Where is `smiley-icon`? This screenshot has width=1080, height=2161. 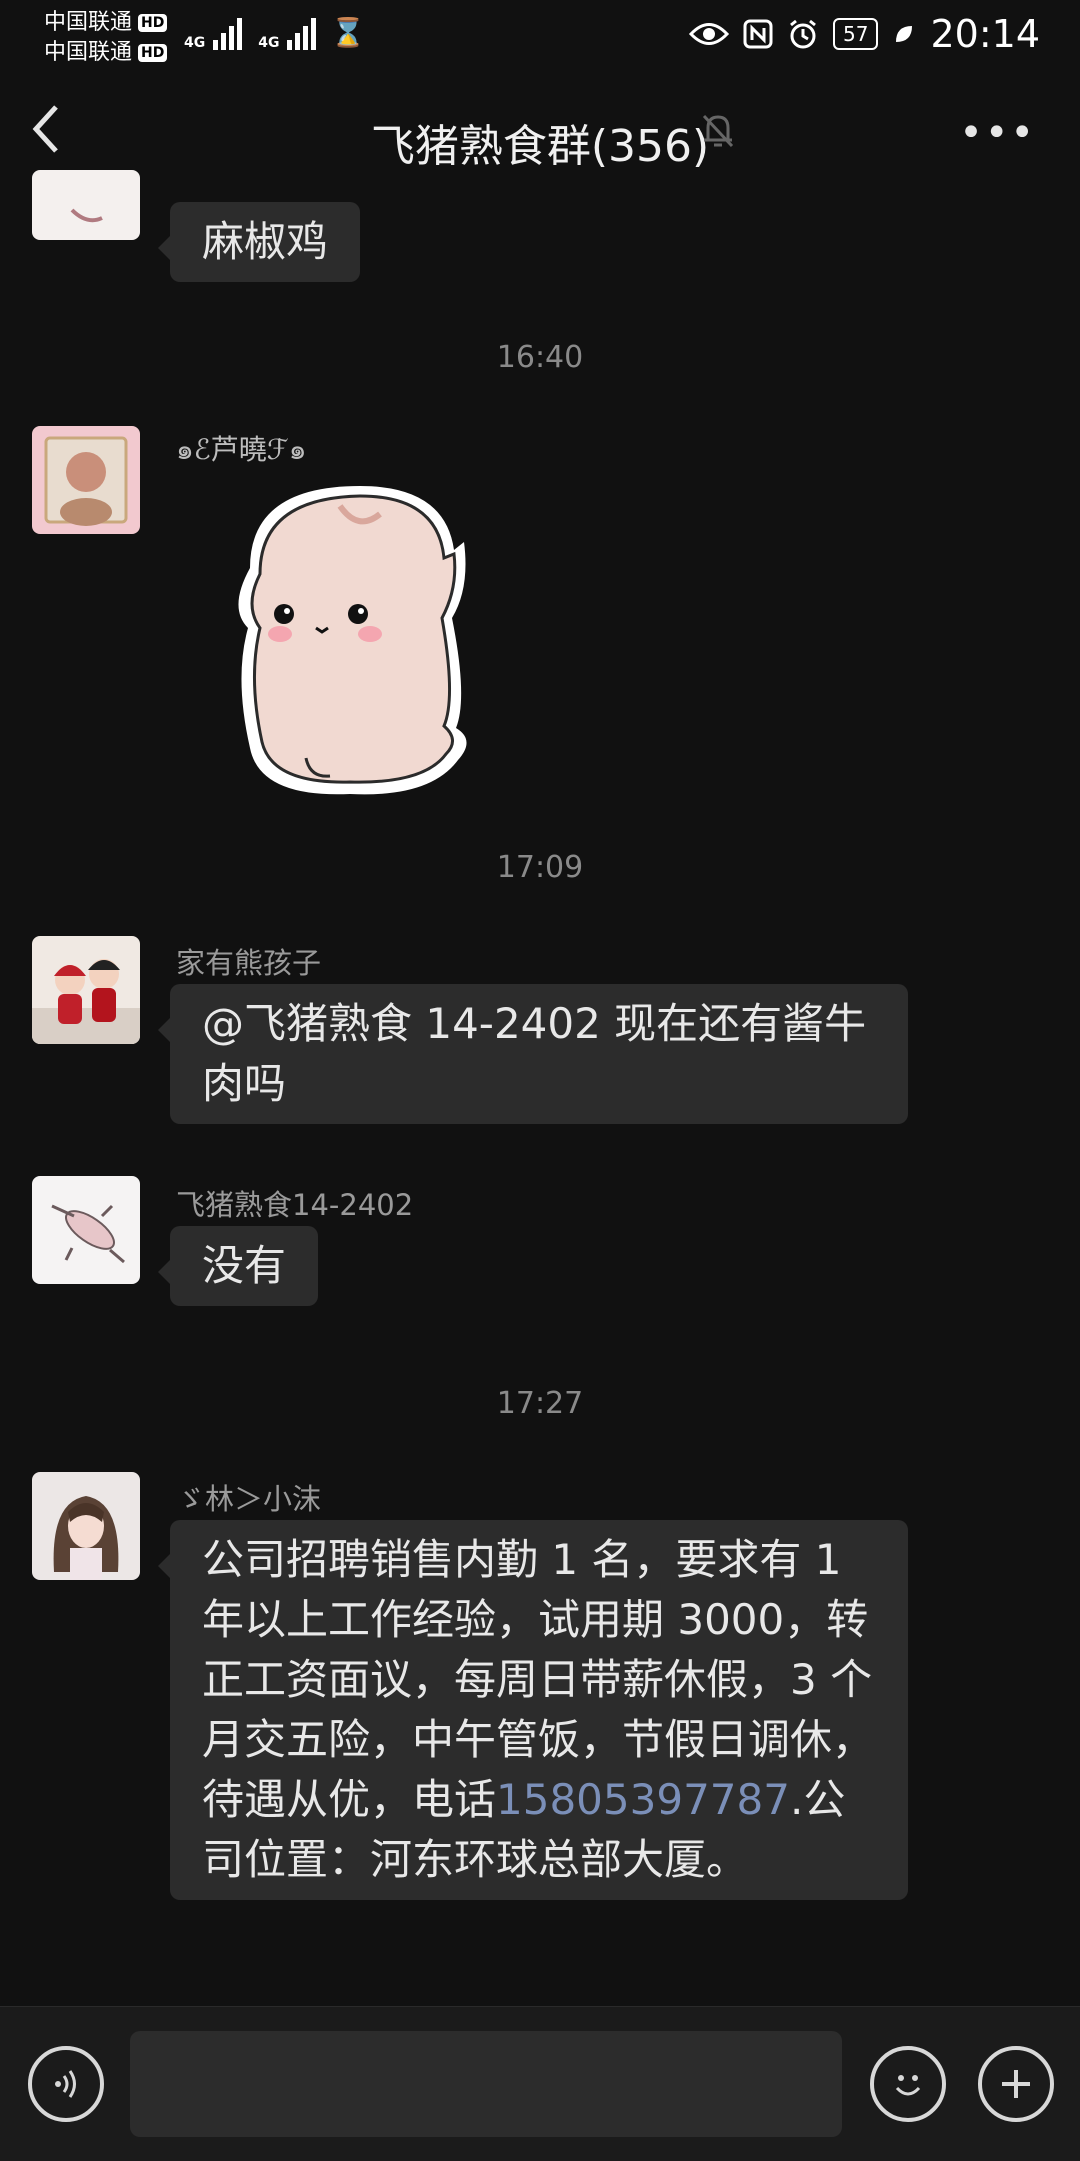
smiley-icon is located at coordinates (908, 2085).